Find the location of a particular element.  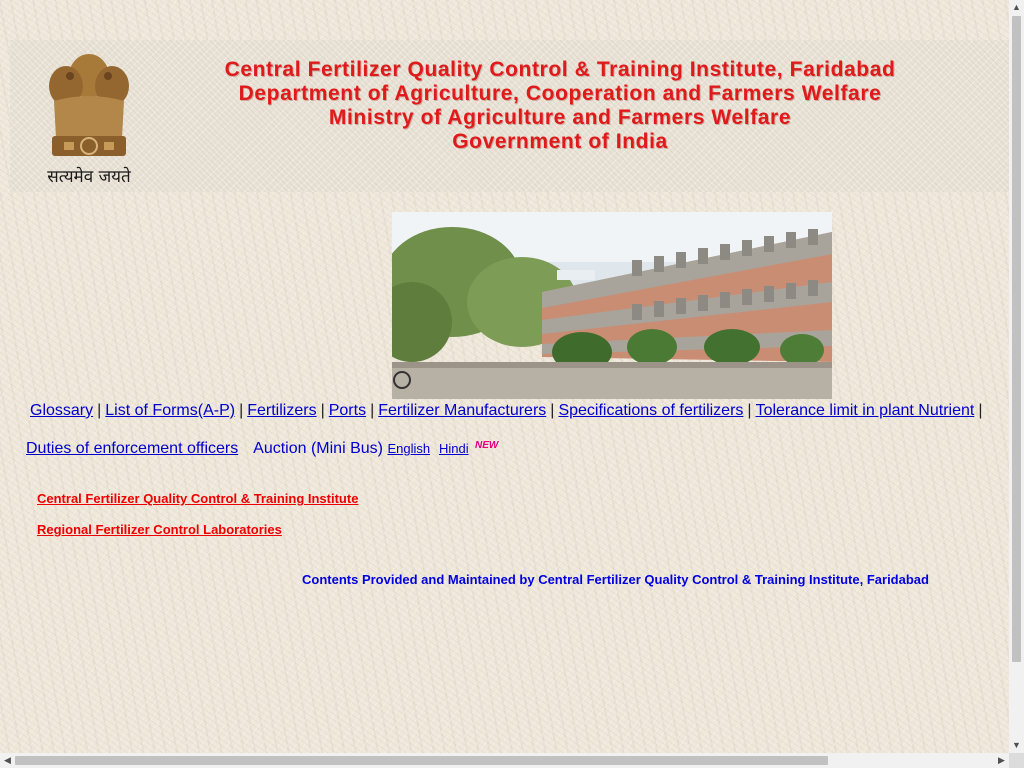

faint-decoration is located at coordinates (363, 499).